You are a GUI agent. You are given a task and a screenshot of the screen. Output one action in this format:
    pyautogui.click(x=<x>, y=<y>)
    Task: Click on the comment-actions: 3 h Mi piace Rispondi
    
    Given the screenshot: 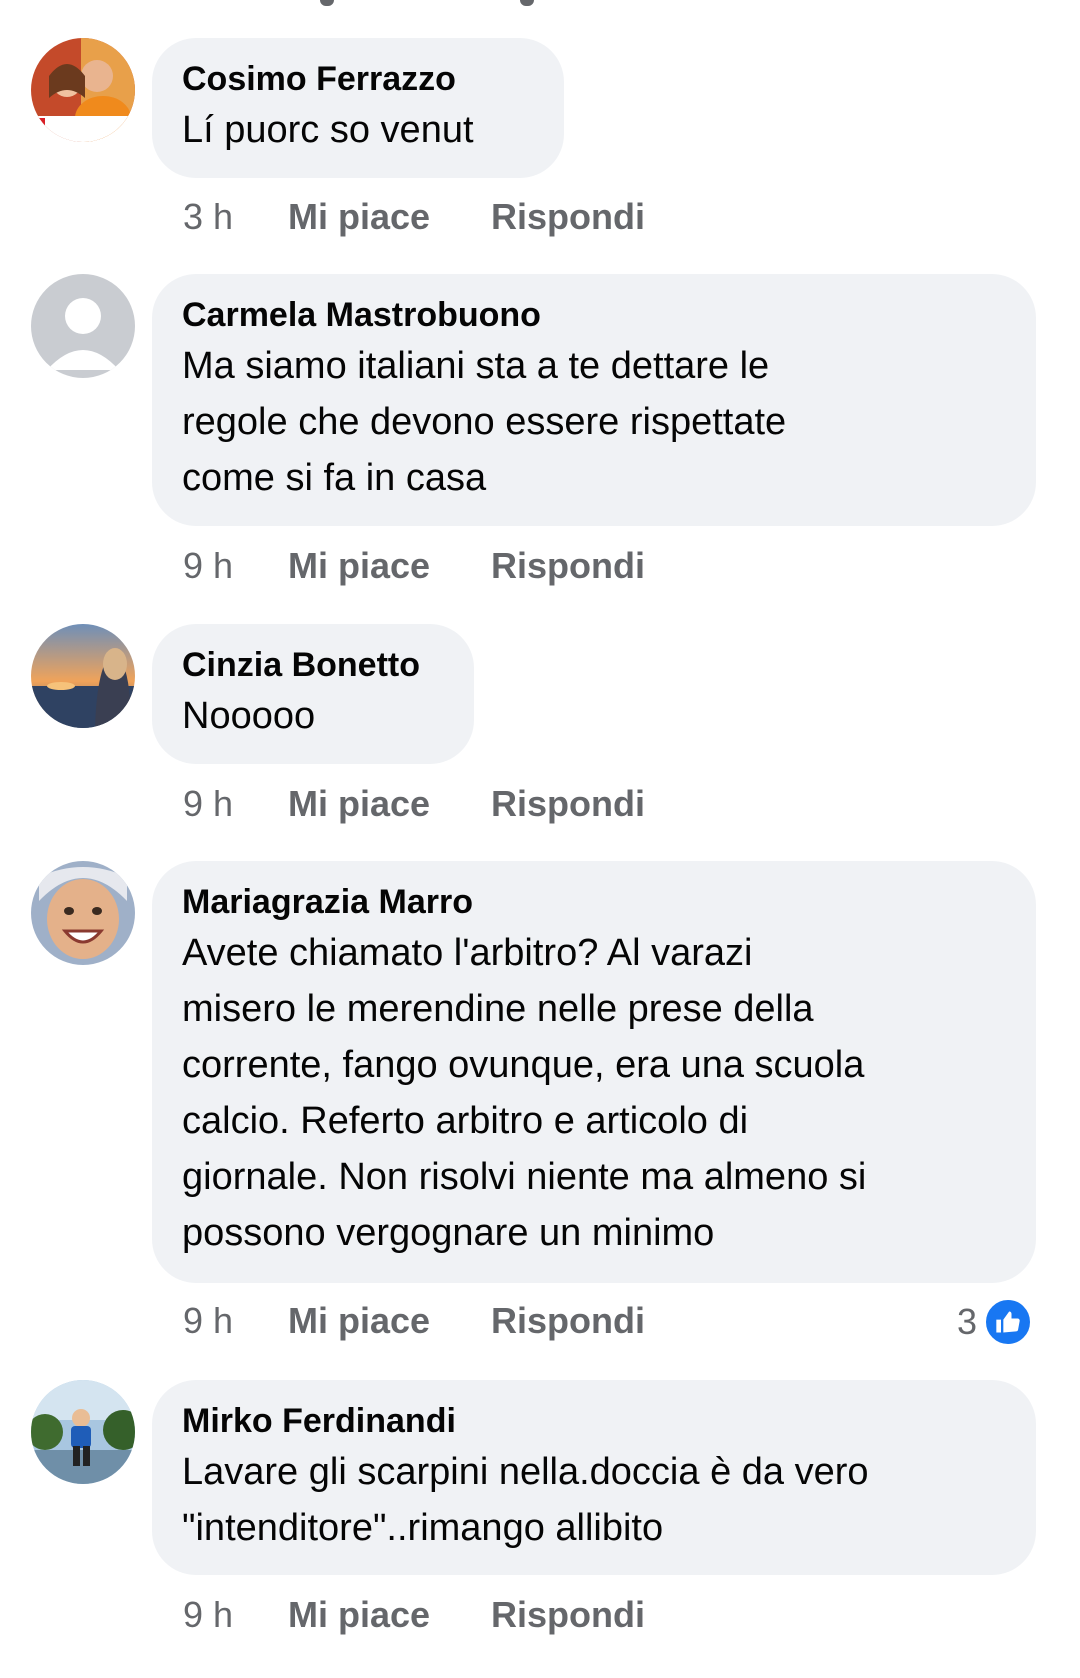 What is the action you would take?
    pyautogui.click(x=533, y=221)
    